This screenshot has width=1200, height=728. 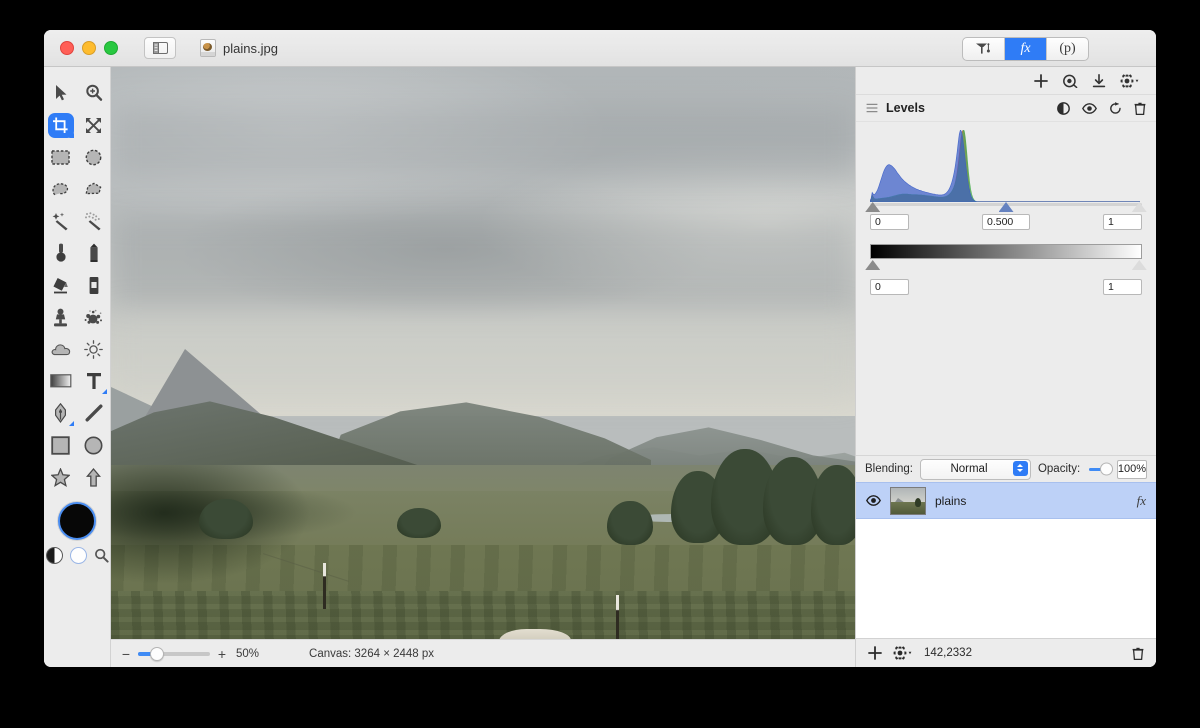 I want to click on output-levels-gradient, so click(x=1006, y=251).